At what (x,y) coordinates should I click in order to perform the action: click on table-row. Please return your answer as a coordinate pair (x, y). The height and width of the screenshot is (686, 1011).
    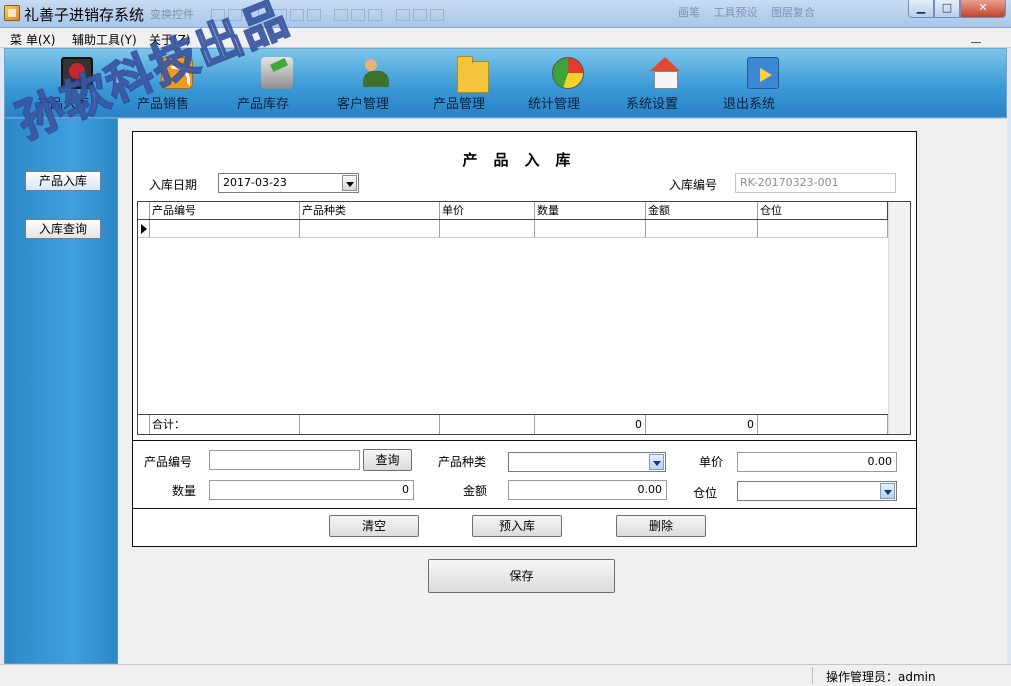
    Looking at the image, I should click on (513, 229).